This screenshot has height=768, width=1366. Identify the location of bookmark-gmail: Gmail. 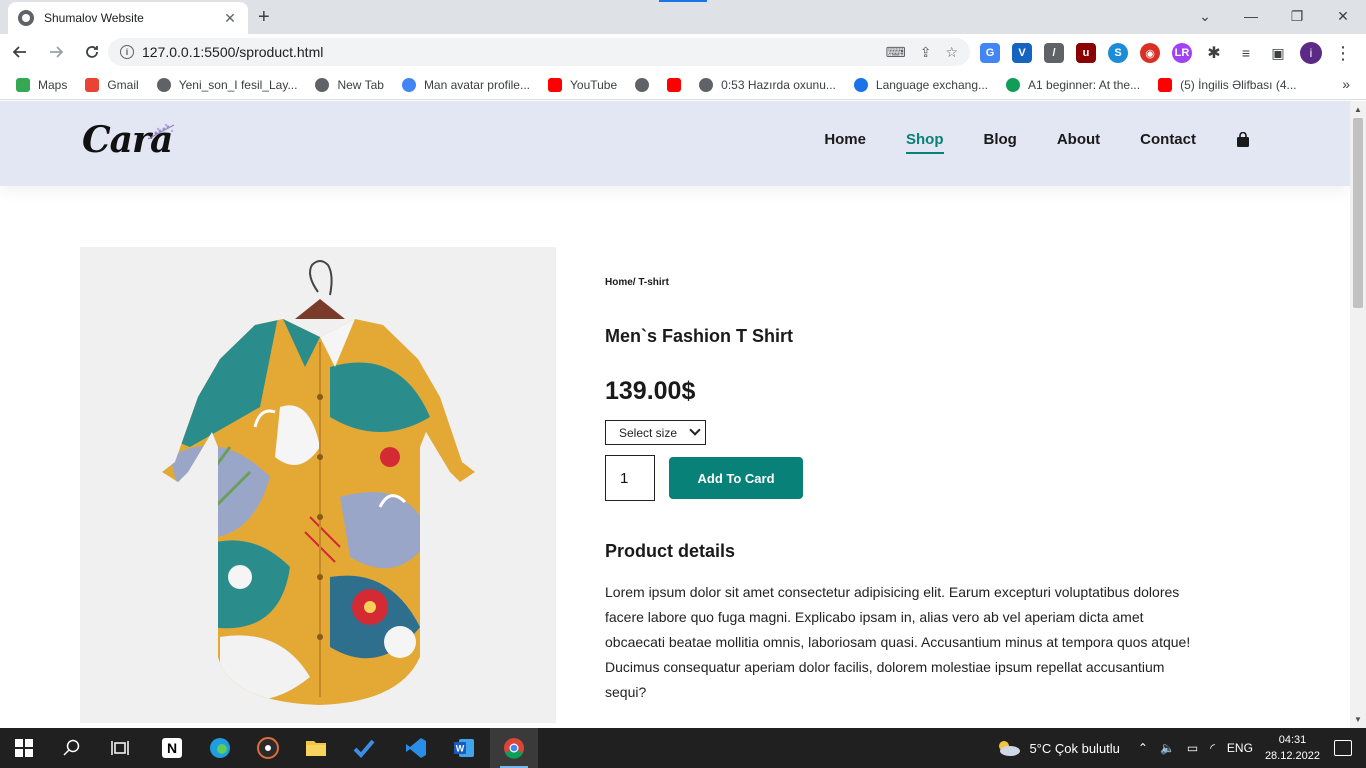
(112, 84).